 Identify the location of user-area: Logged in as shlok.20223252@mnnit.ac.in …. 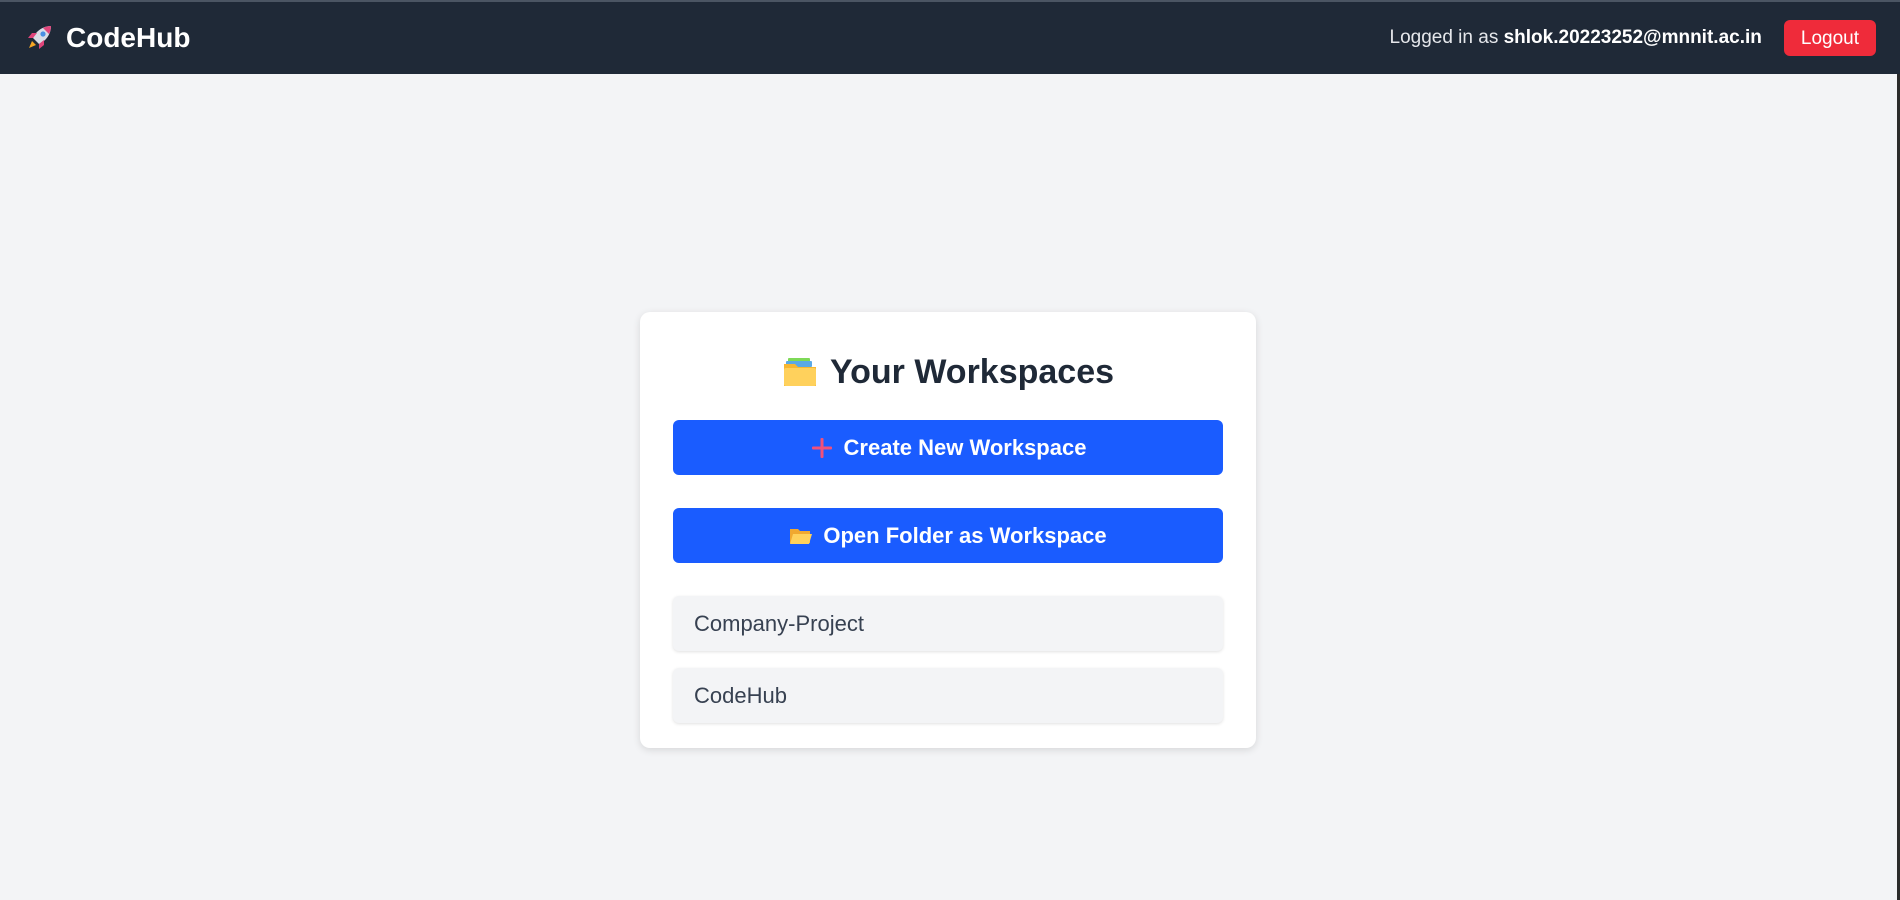
(1633, 38).